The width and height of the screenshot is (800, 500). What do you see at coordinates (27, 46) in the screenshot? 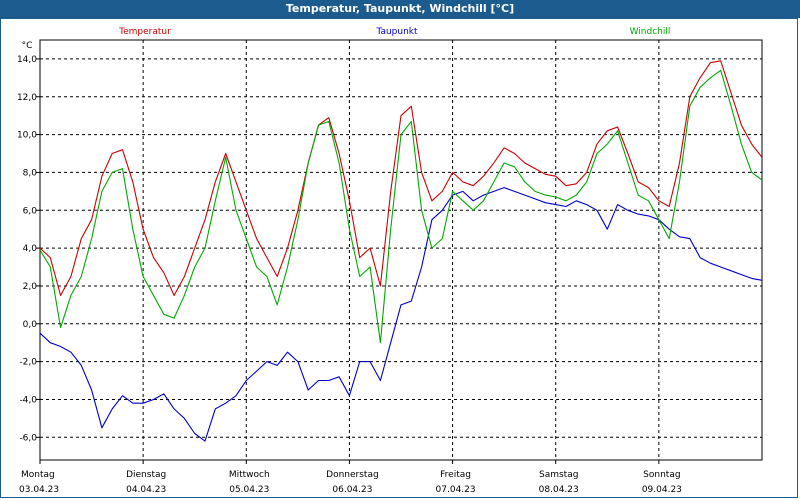
I see `y-axis-label: °C` at bounding box center [27, 46].